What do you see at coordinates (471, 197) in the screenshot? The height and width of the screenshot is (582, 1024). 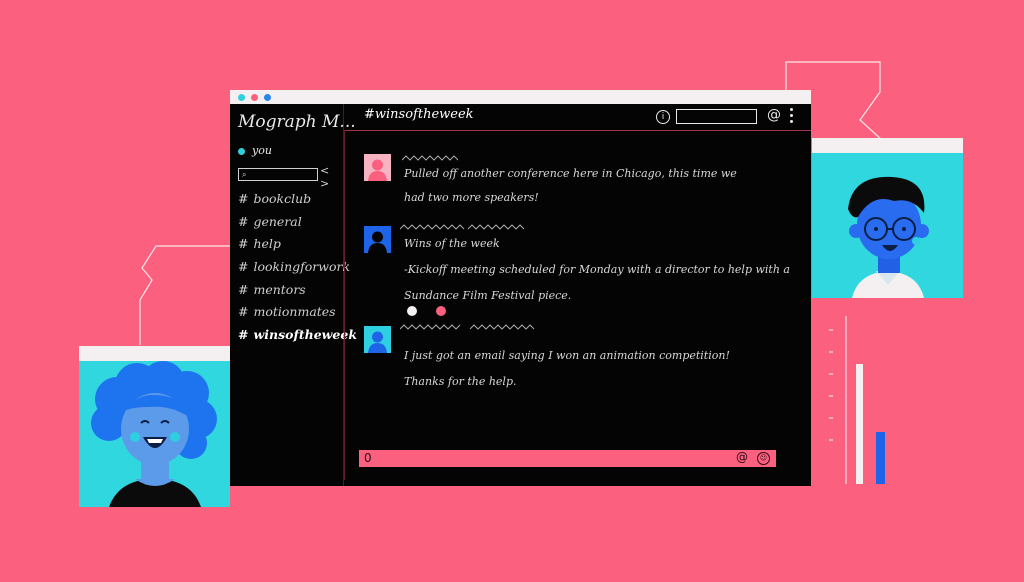 I see `message-line: had two more speakers!` at bounding box center [471, 197].